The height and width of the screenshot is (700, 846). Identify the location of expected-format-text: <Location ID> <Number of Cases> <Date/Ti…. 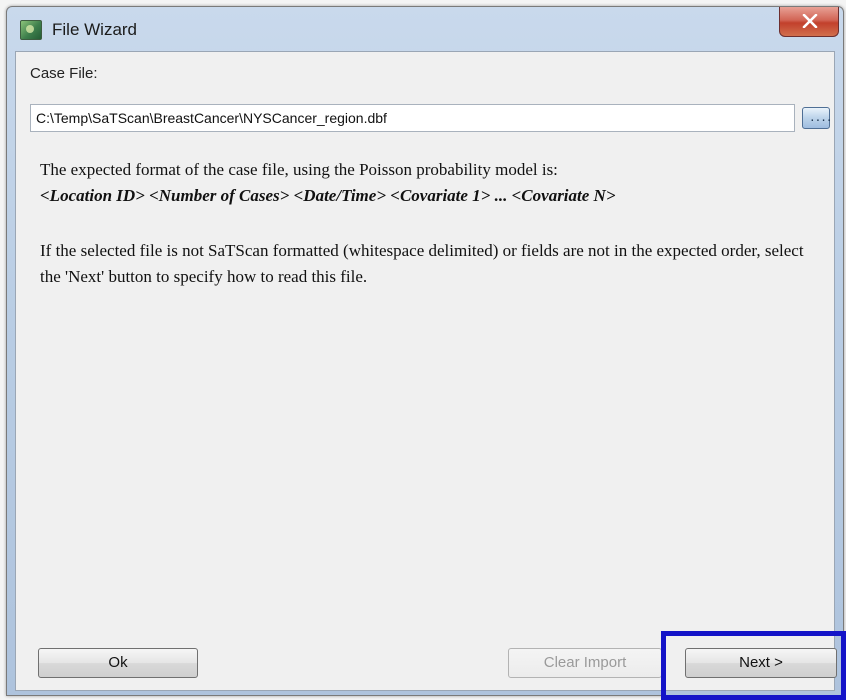
(328, 195).